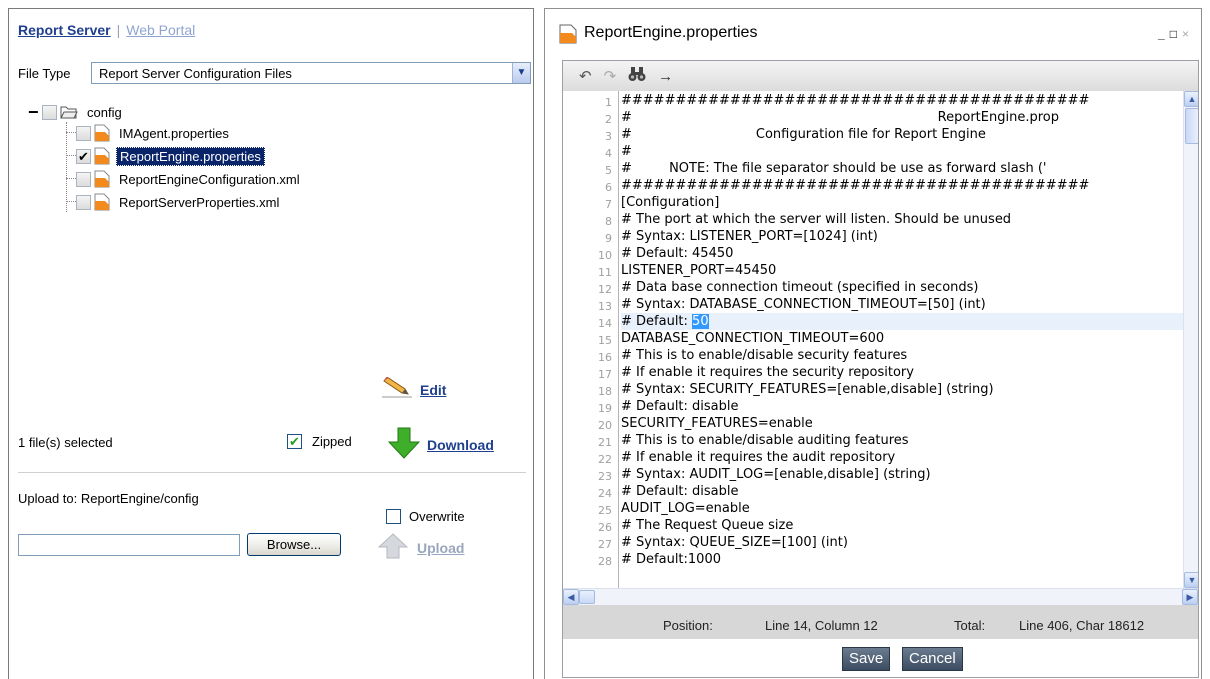 The width and height of the screenshot is (1210, 679). Describe the element at coordinates (571, 597) in the screenshot. I see `scroll-left-icon: ◀` at that location.